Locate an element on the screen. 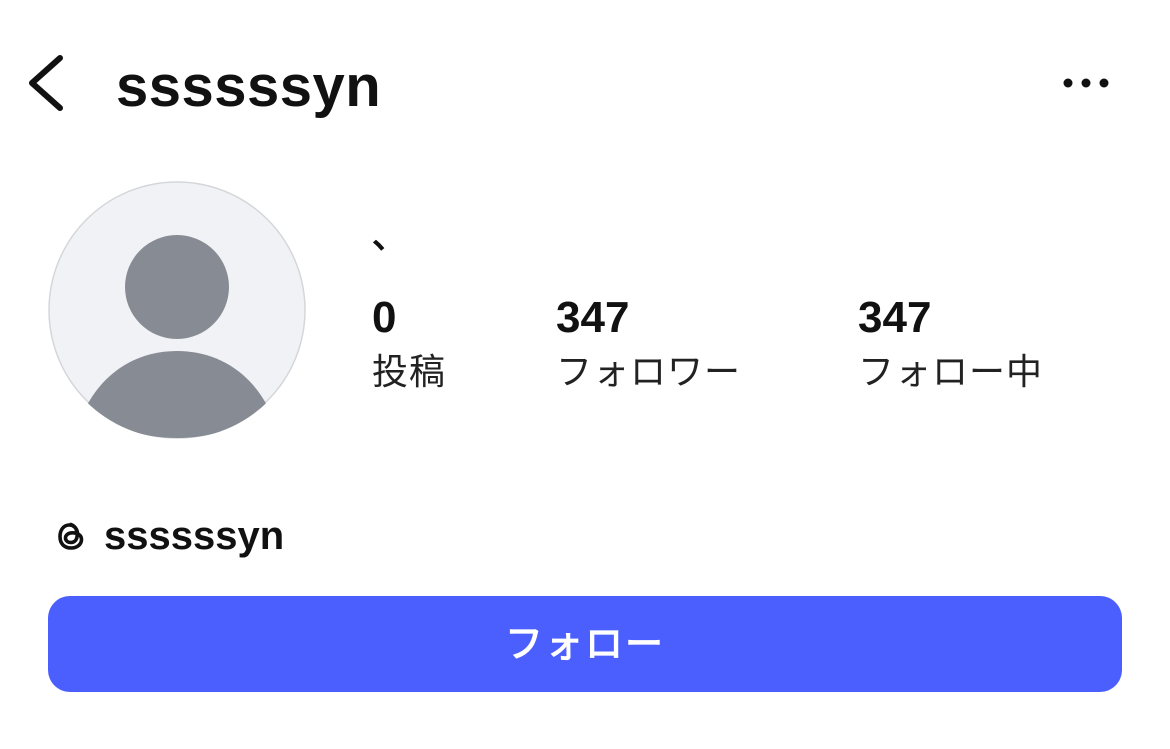 Image resolution: width=1170 pixels, height=749 pixels. posts-stat: 0 投稿 is located at coordinates (409, 344).